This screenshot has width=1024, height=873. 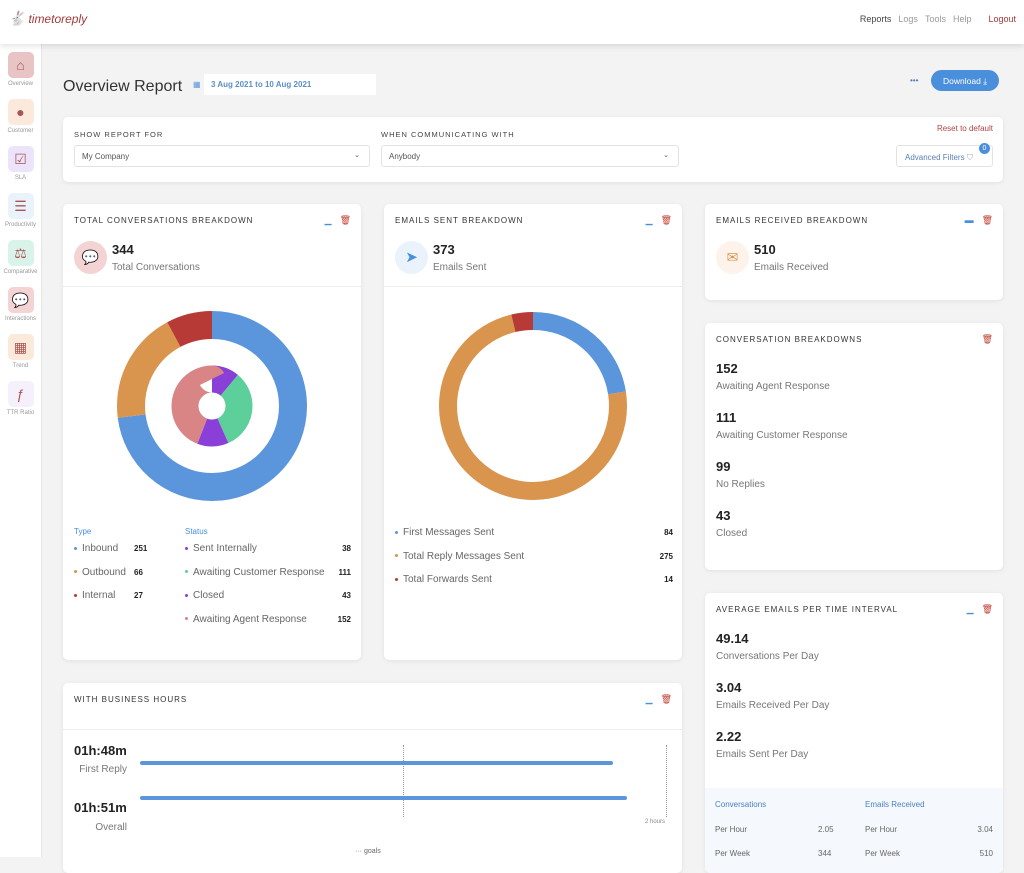 What do you see at coordinates (268, 595) in the screenshot?
I see `legend-item: Closed 43` at bounding box center [268, 595].